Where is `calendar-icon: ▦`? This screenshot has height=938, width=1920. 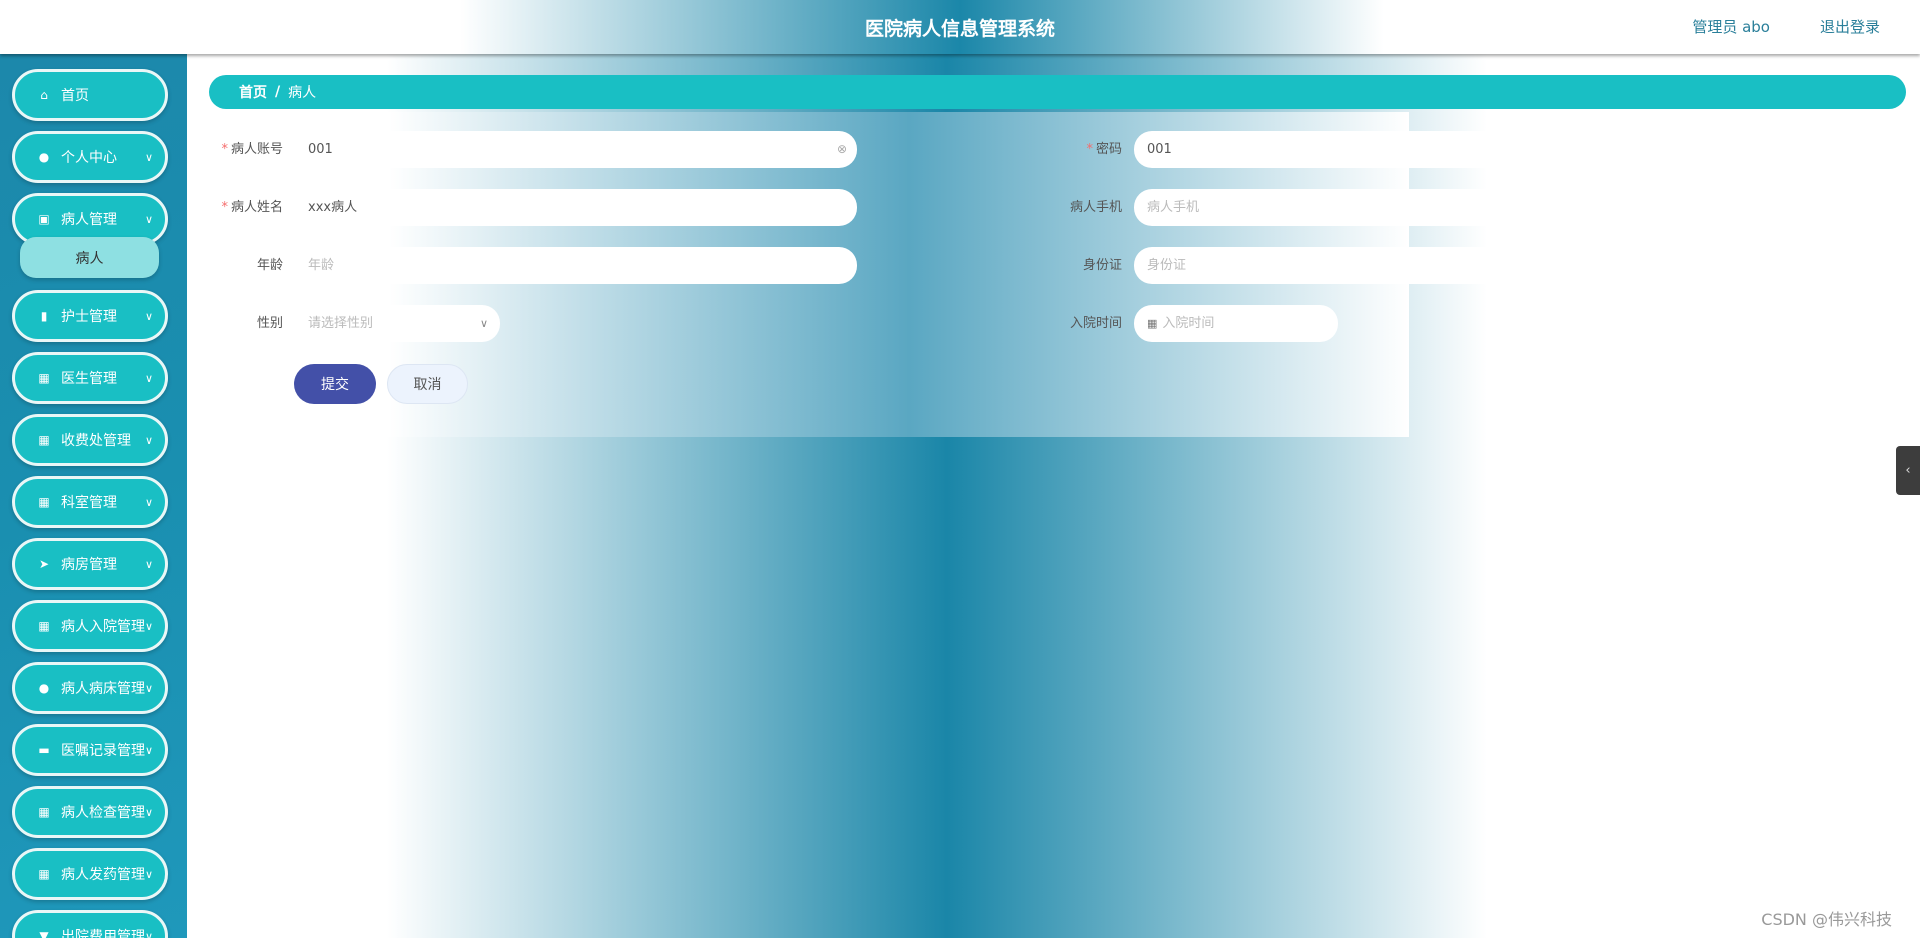
calendar-icon: ▦ is located at coordinates (1152, 323).